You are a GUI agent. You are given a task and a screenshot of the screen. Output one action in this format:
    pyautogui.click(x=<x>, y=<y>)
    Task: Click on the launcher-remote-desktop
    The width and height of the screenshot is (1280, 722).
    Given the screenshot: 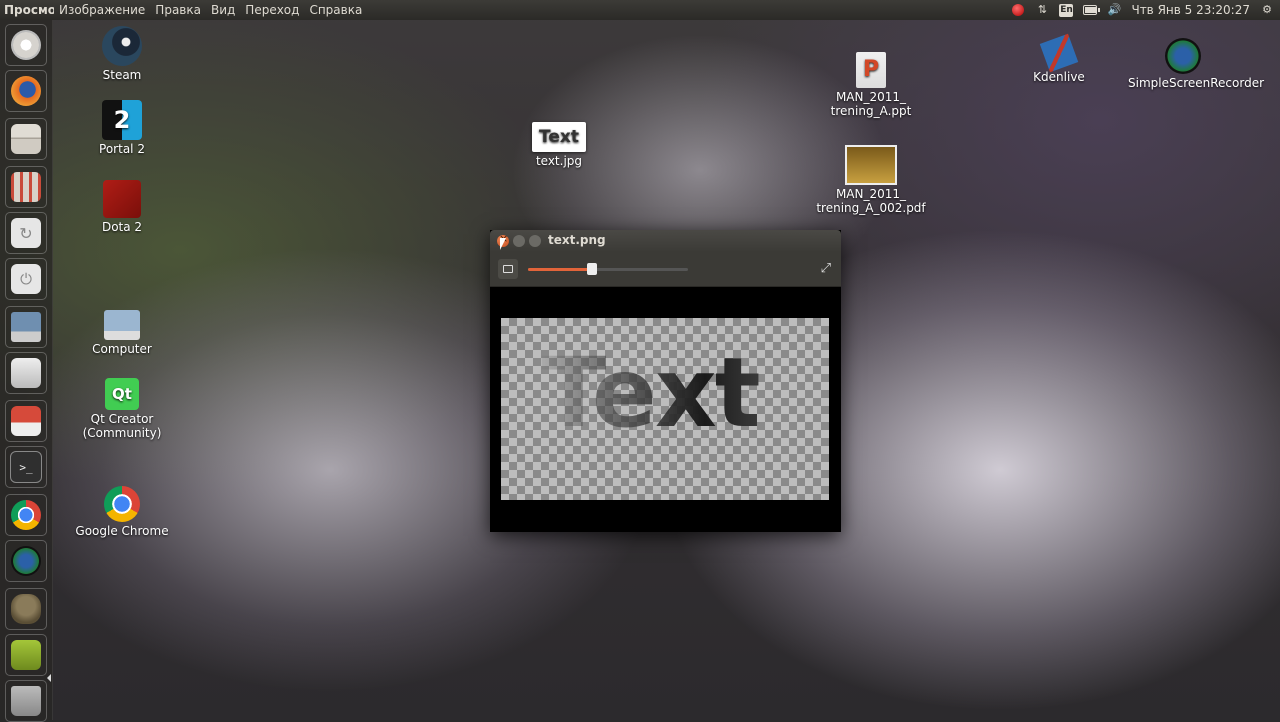 What is the action you would take?
    pyautogui.click(x=26, y=327)
    